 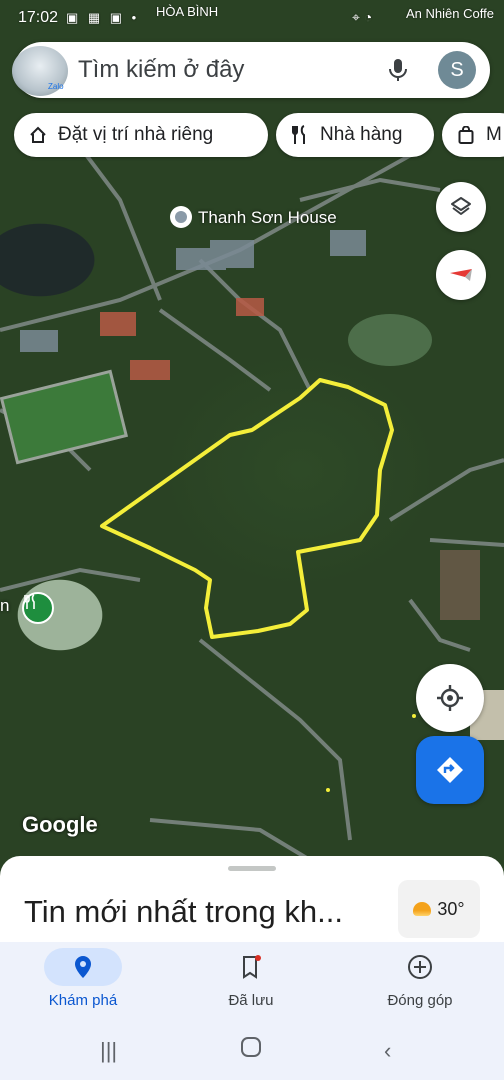 I want to click on directions-button, so click(x=450, y=770).